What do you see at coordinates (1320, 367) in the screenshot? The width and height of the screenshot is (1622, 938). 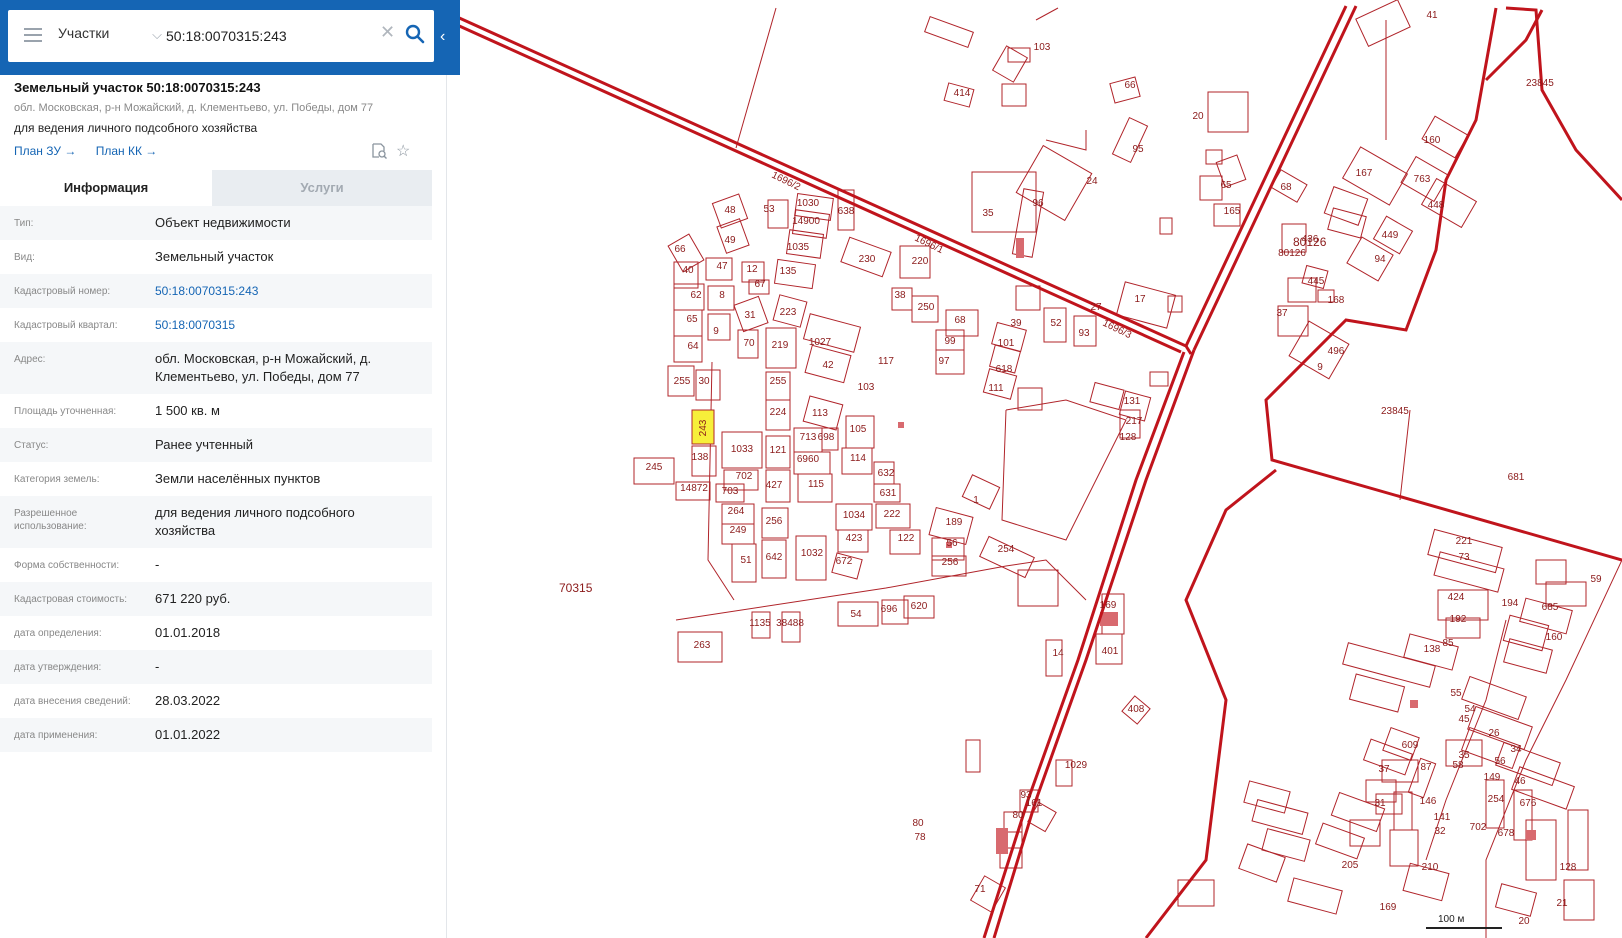 I see `parcel-label: 9` at bounding box center [1320, 367].